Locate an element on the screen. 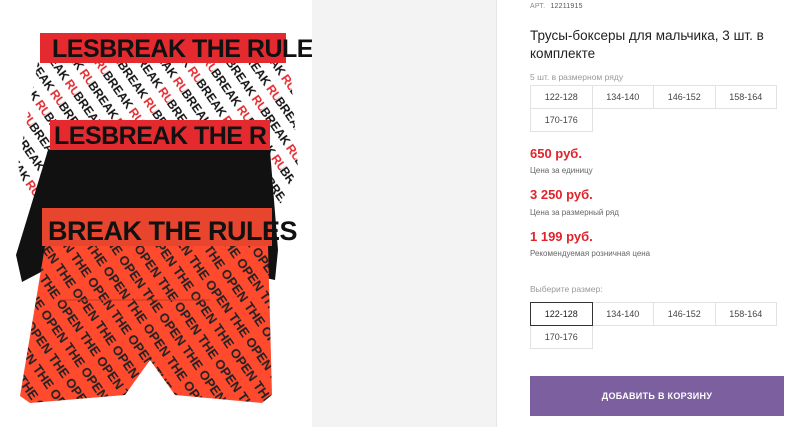 Image resolution: width=800 pixels, height=427 pixels. article-number: АРТ. 12211915 is located at coordinates (556, 6).